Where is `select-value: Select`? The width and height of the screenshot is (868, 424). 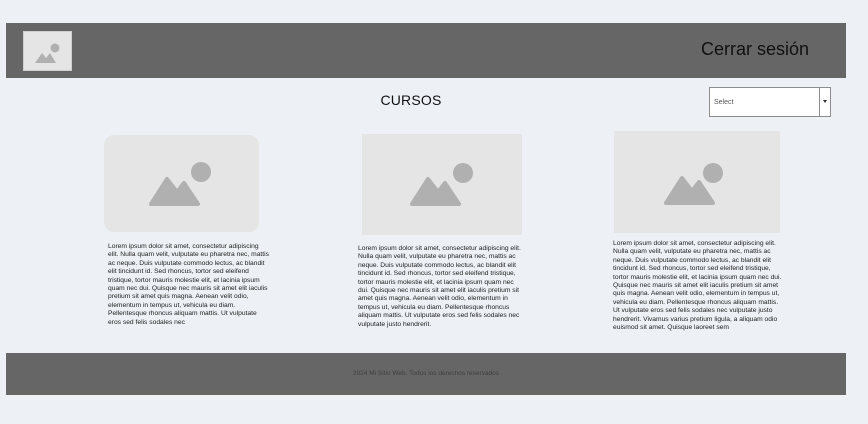 select-value: Select is located at coordinates (724, 102).